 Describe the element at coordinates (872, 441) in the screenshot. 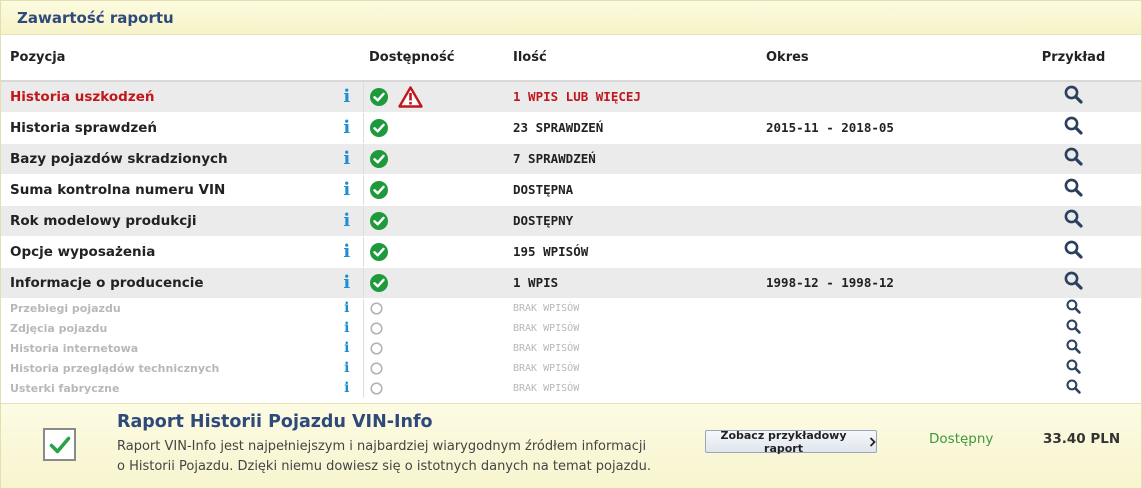

I see `chevron-right-icon` at that location.